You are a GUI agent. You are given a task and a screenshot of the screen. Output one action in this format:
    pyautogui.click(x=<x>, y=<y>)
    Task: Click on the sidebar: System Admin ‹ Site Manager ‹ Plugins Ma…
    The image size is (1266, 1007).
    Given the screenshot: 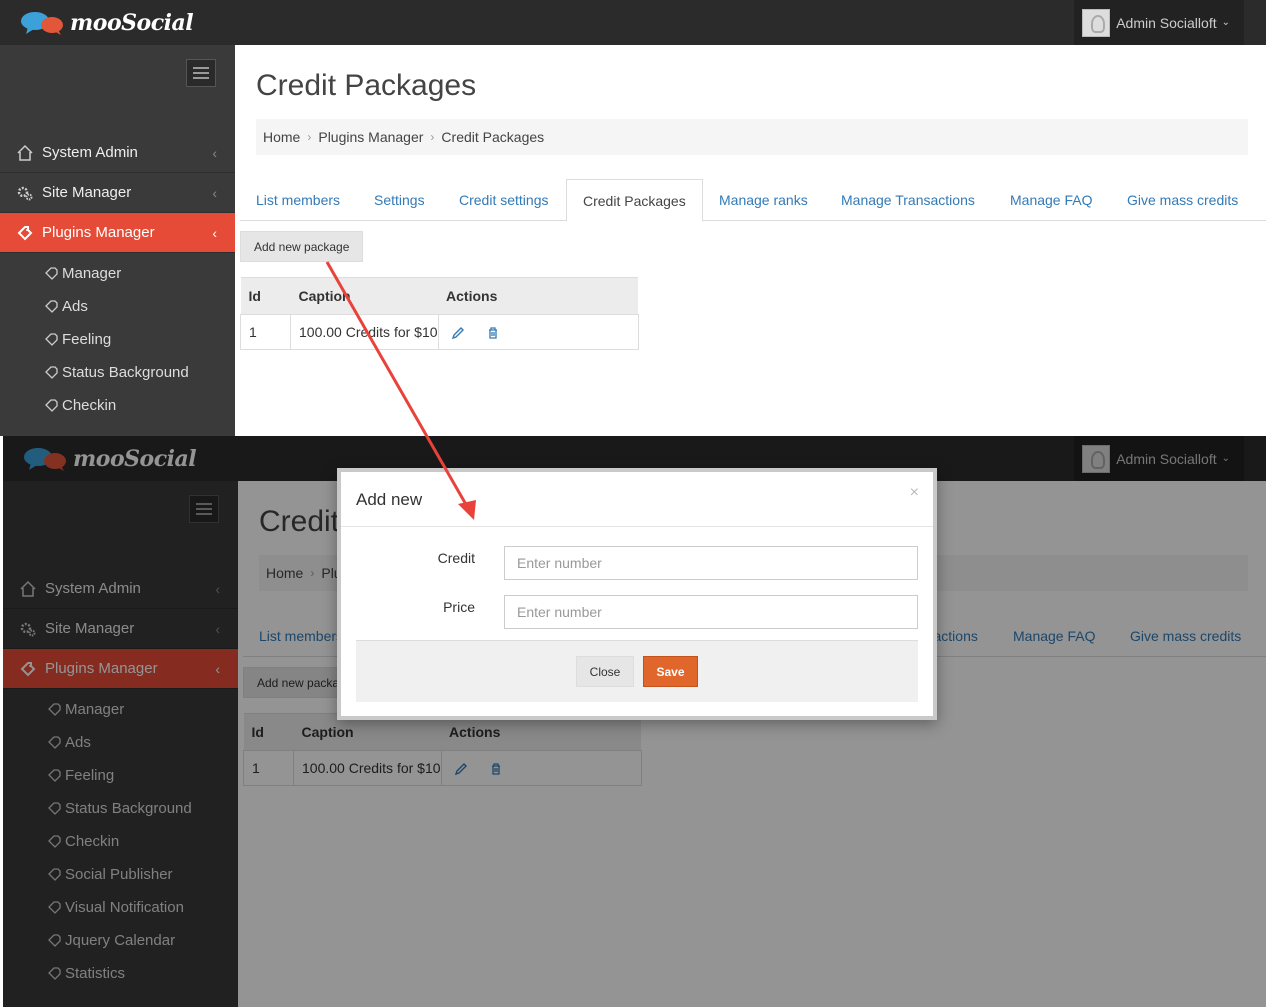 What is the action you would take?
    pyautogui.click(x=120, y=744)
    